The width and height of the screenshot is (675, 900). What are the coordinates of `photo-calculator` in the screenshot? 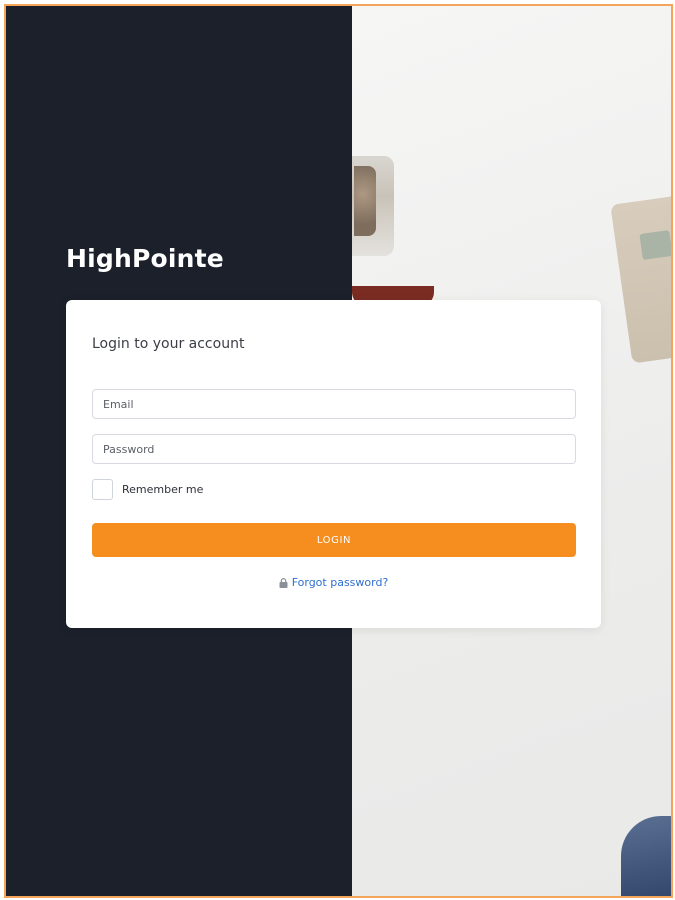 It's located at (640, 278).